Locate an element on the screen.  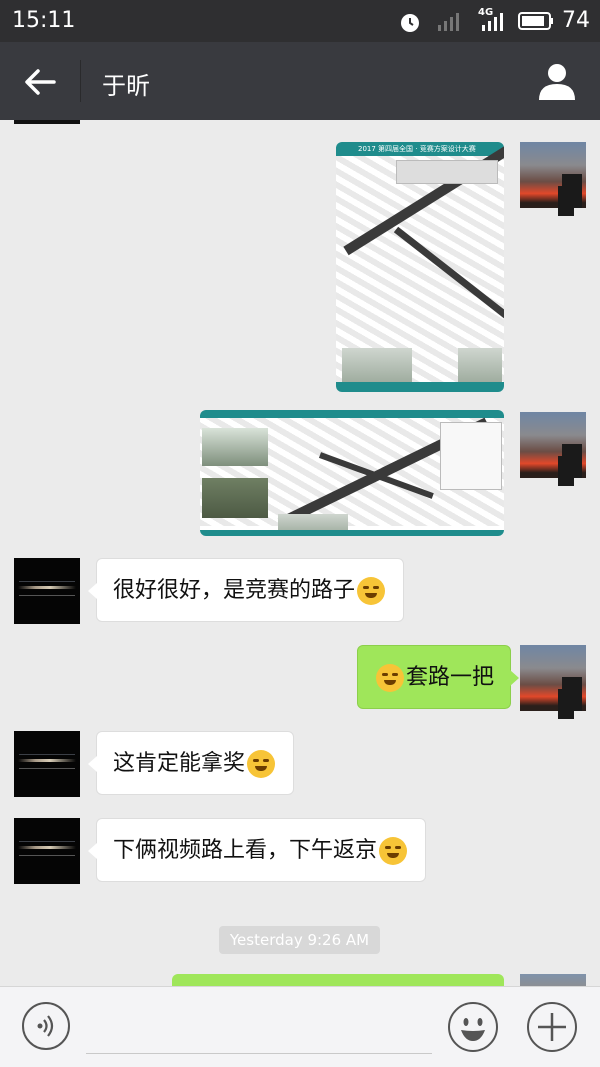
message-bubble: 下俩视频路上看，下午返京 is located at coordinates (257, 850).